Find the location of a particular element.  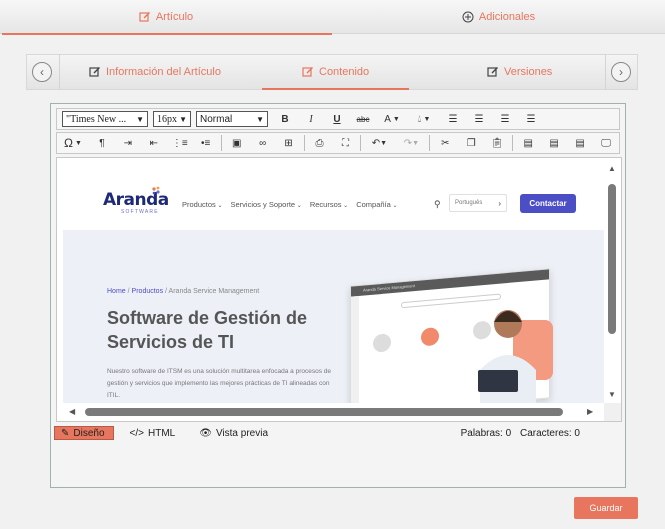

print-icon: ⎙ is located at coordinates (319, 143).